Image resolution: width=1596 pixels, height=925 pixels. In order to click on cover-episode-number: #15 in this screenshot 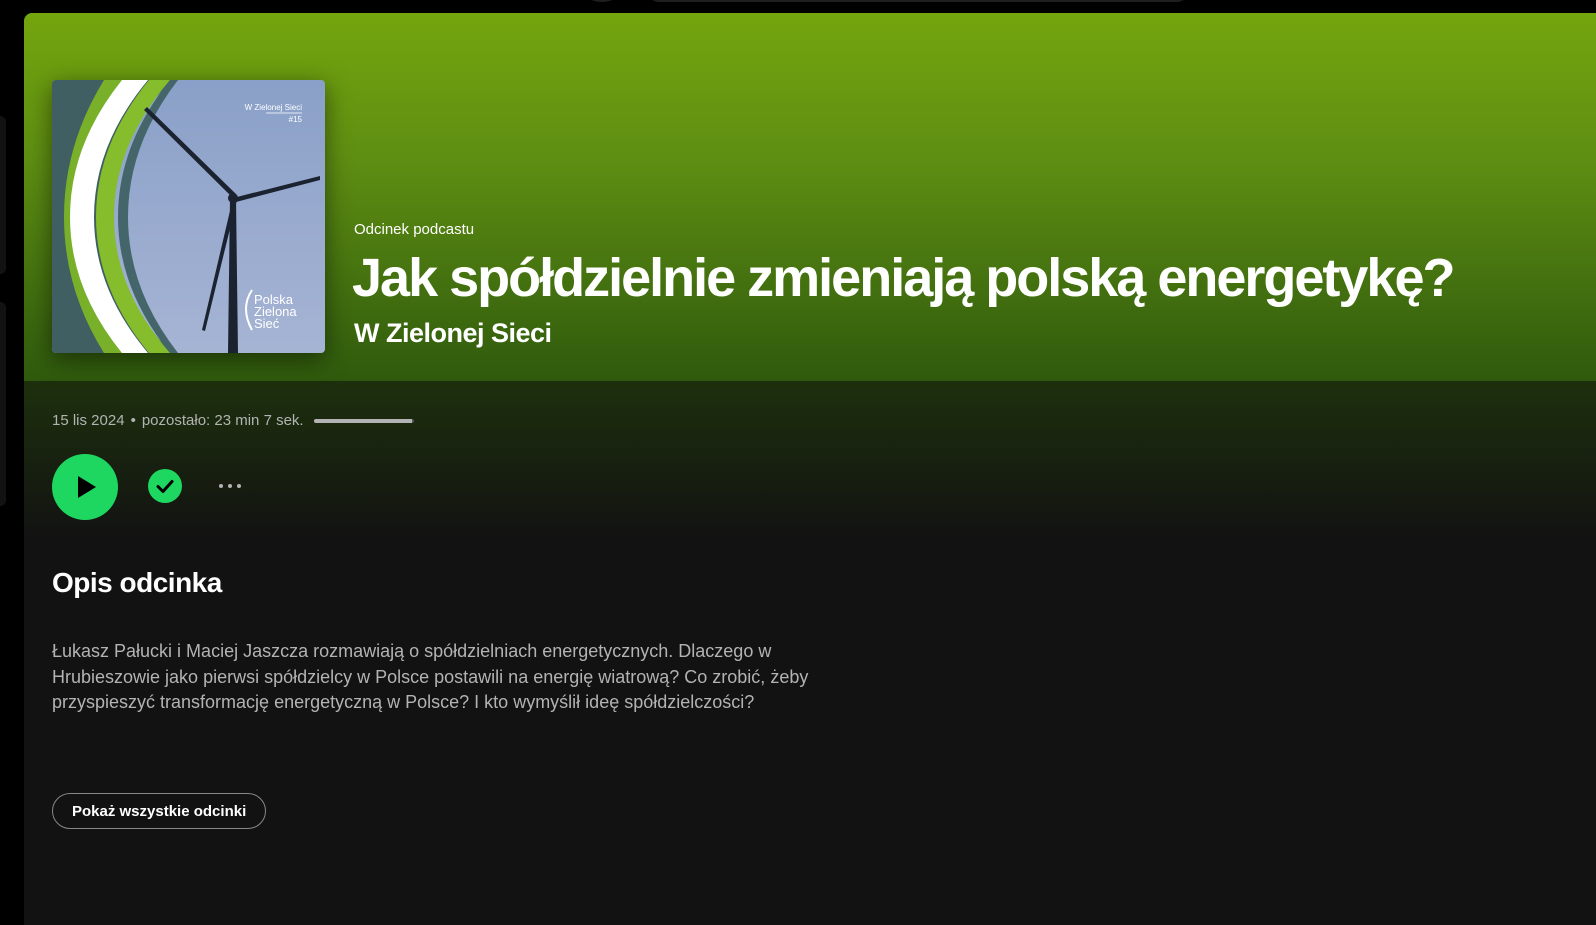, I will do `click(296, 119)`.